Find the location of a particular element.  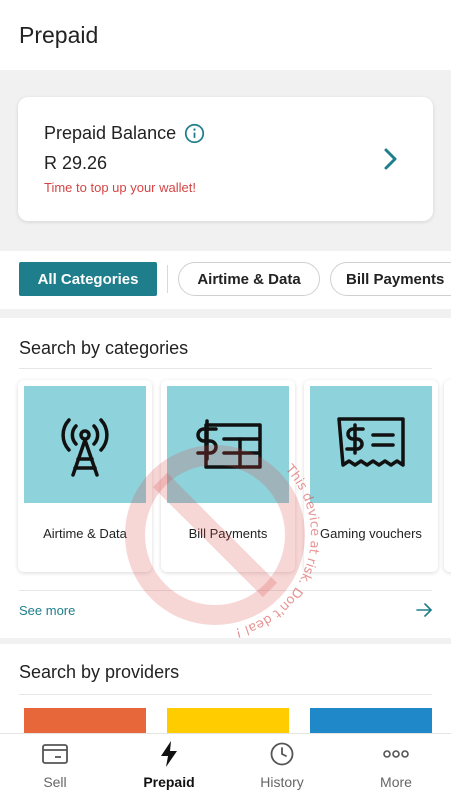

tab-prepaid: Prepaid is located at coordinates (169, 765).